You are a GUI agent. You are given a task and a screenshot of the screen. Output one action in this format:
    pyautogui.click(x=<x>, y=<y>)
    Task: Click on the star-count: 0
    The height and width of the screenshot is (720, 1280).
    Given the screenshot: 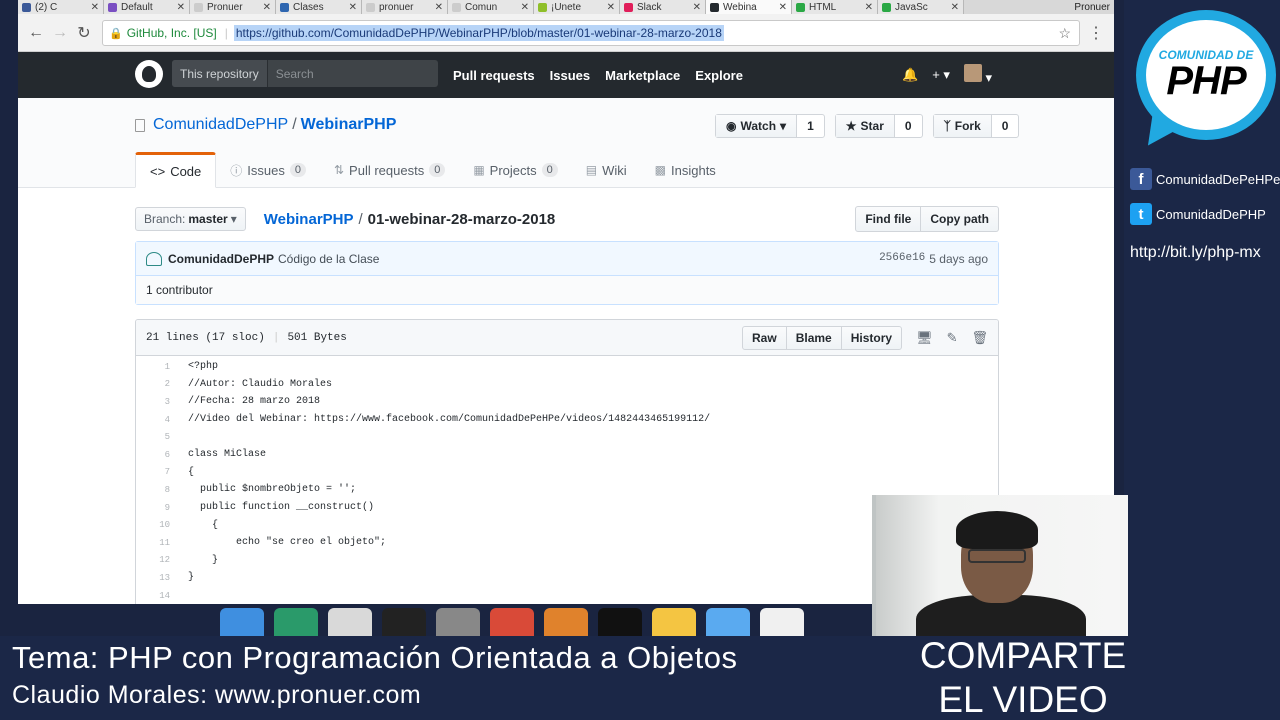 What is the action you would take?
    pyautogui.click(x=908, y=126)
    